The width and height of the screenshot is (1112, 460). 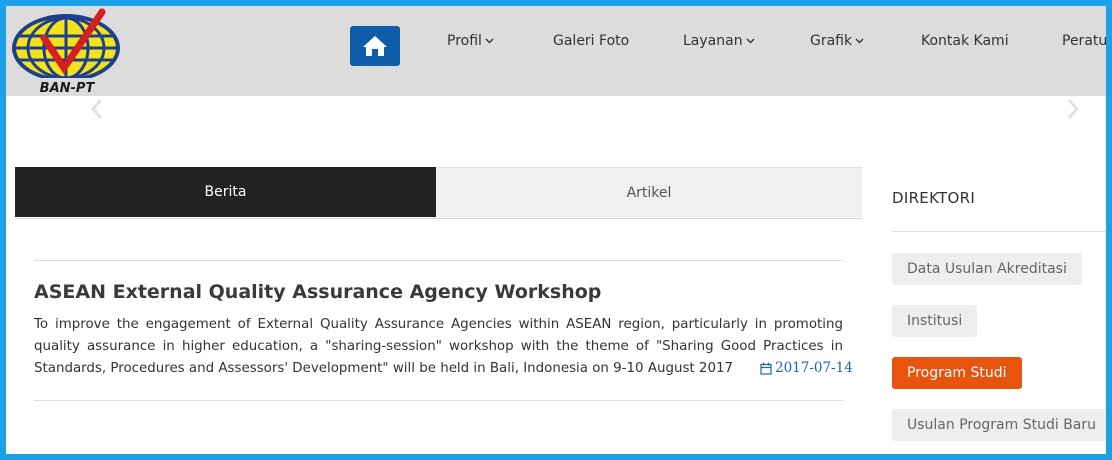 I want to click on tab-label: Artikel, so click(x=649, y=192).